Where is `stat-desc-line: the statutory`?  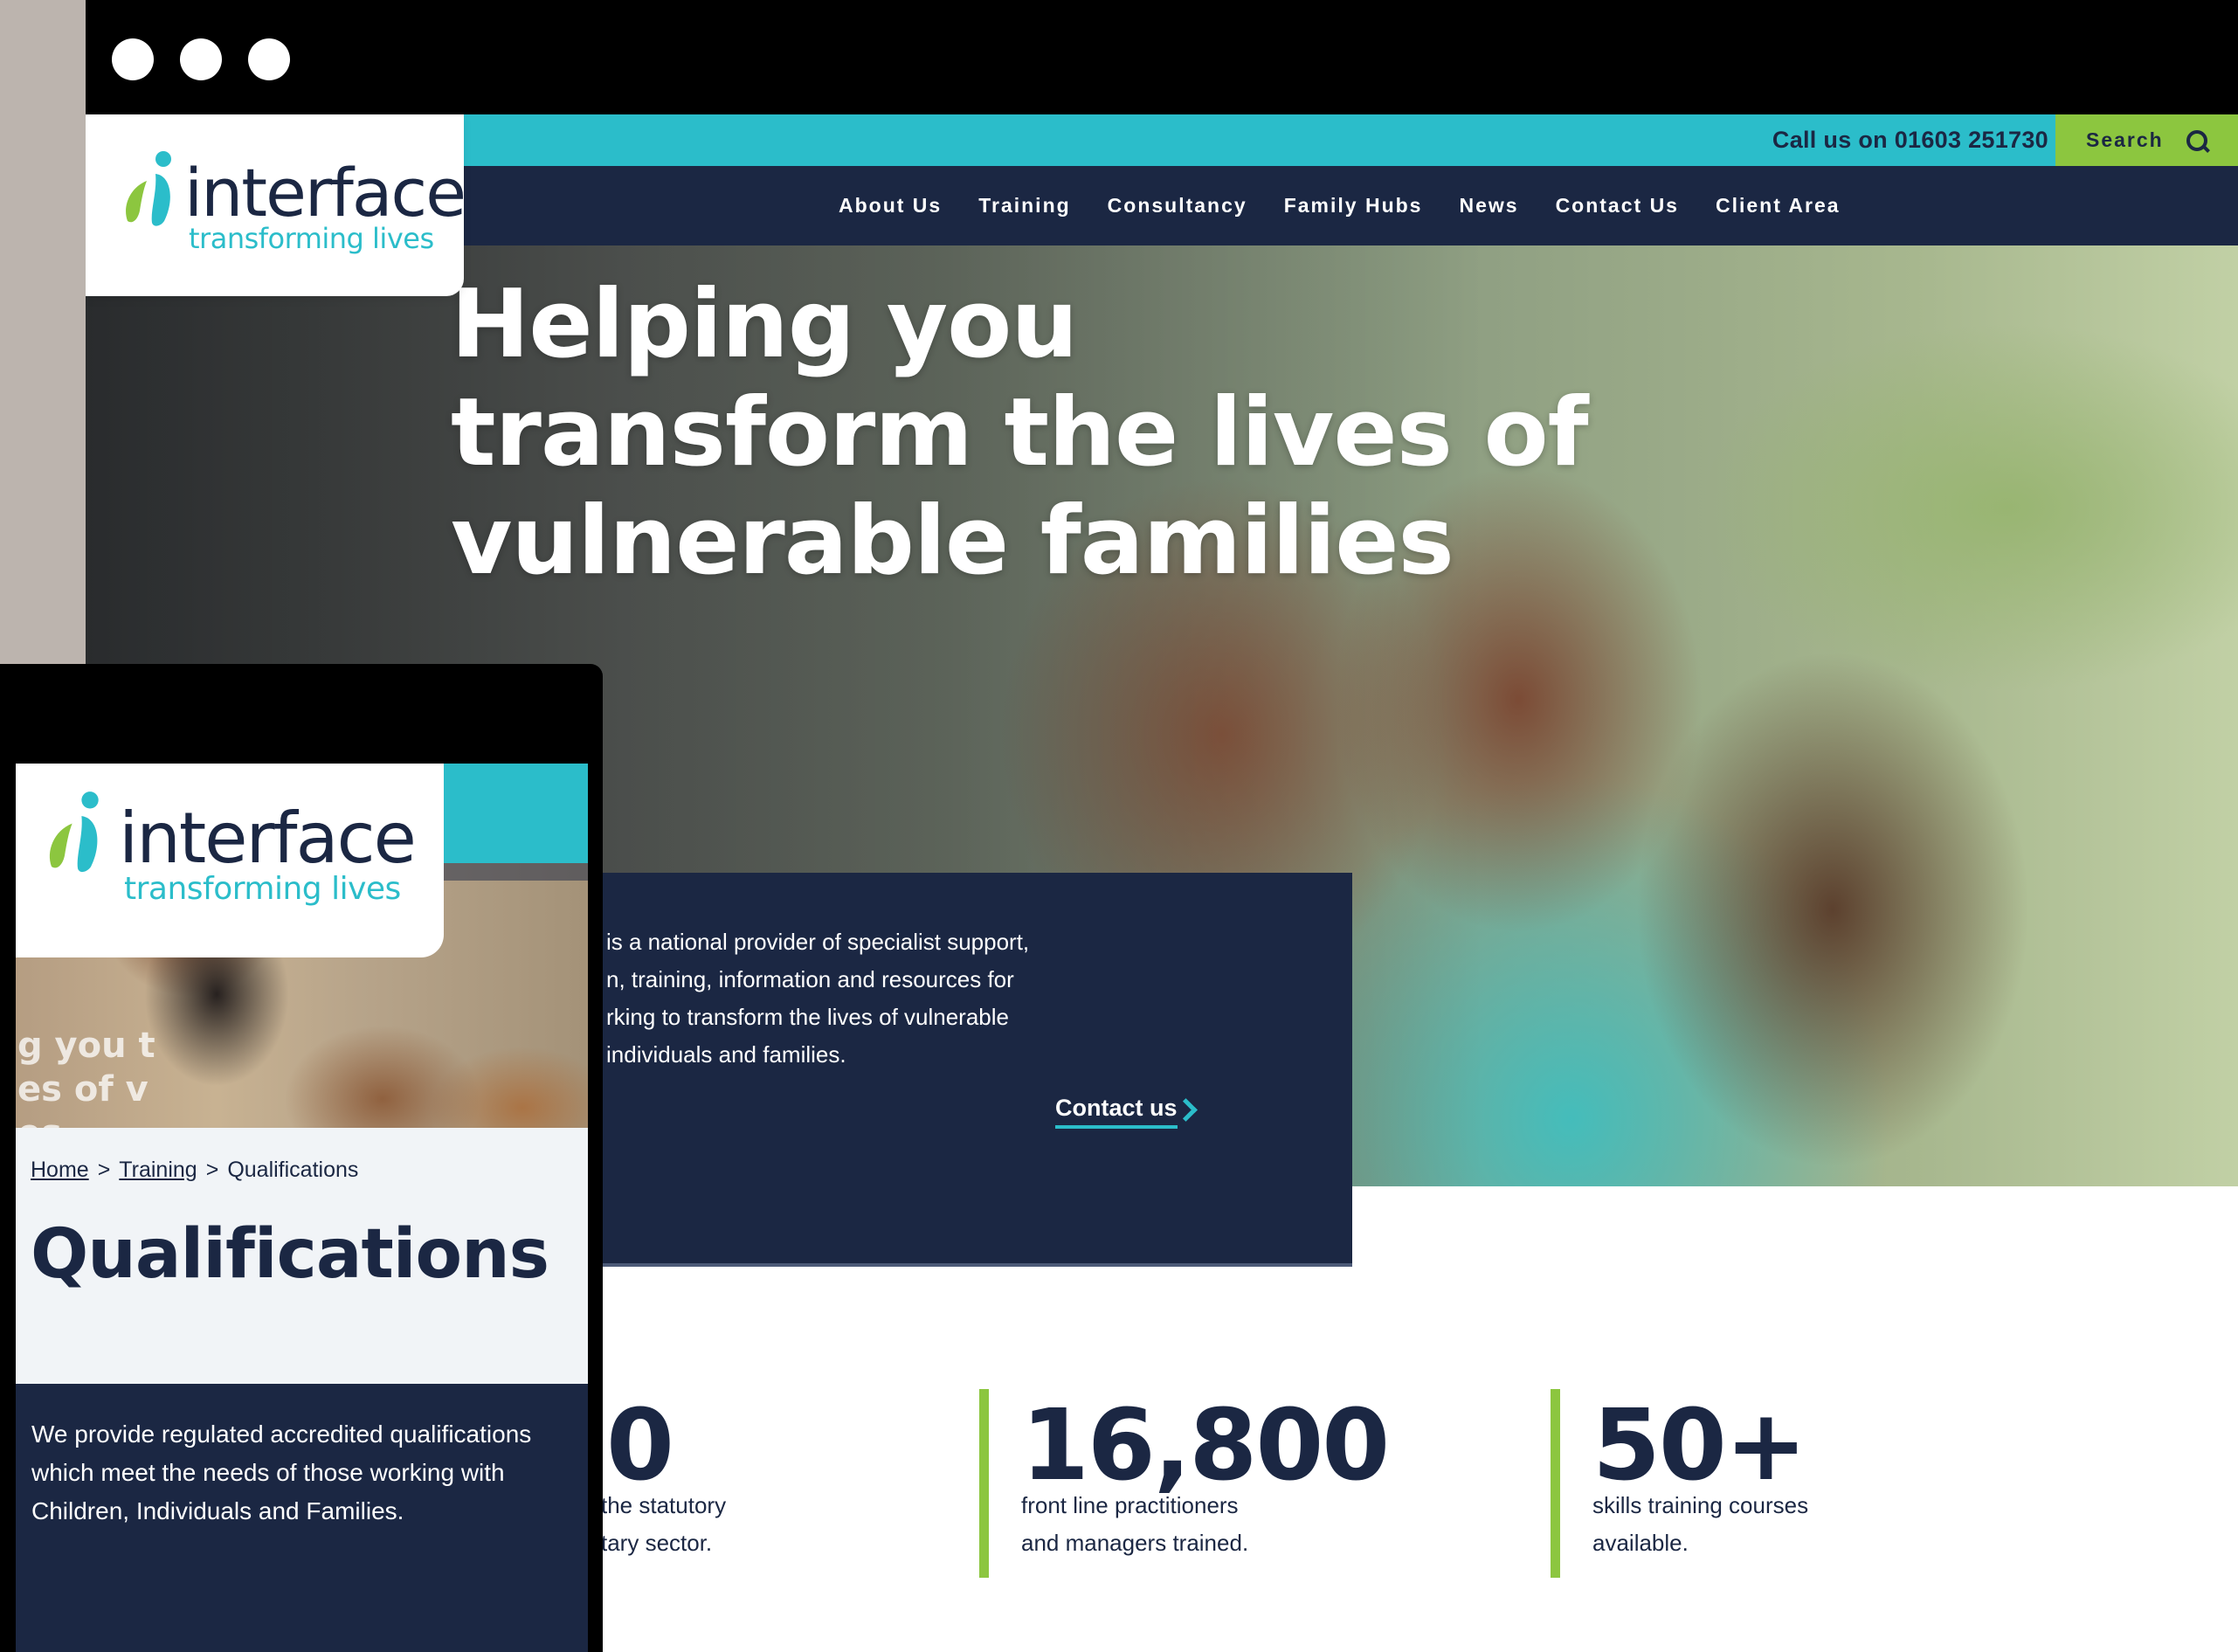
stat-desc-line: the statutory is located at coordinates (664, 1505).